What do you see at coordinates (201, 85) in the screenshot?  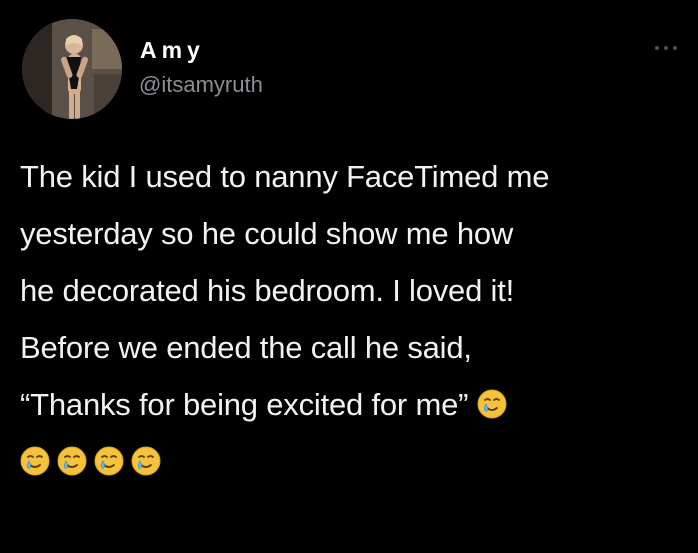 I see `user-handle: @itsamyruth` at bounding box center [201, 85].